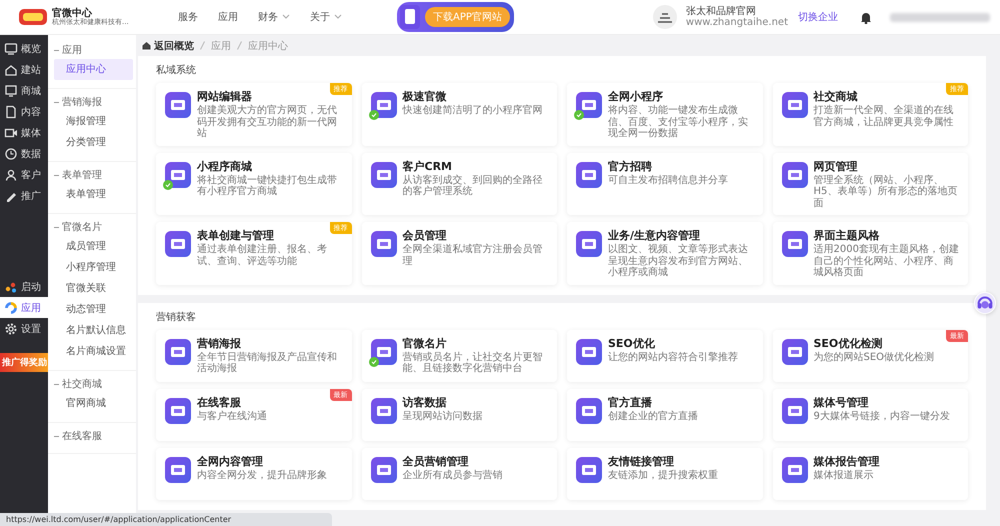 This screenshot has width=1000, height=526. What do you see at coordinates (262, 255) in the screenshot?
I see `card-description: 通过表单创建注册、报名、考试、查询、评选等功能` at bounding box center [262, 255].